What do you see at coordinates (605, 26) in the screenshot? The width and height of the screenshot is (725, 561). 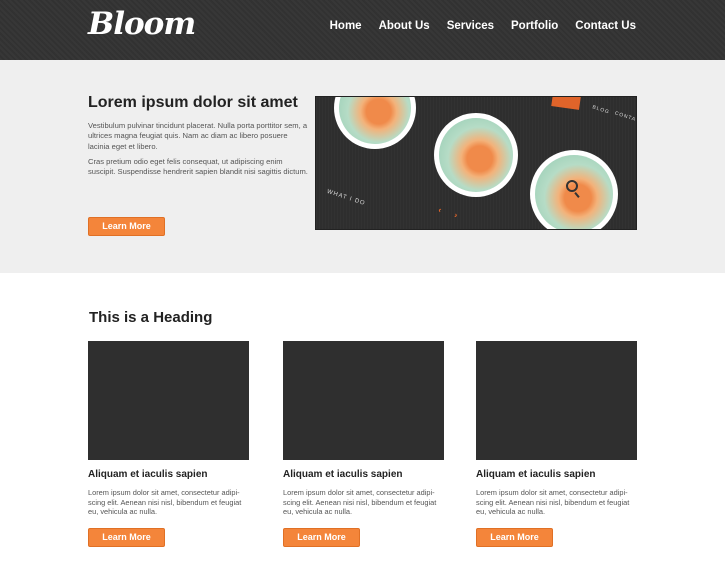 I see `nav-contact-us: Contact Us` at bounding box center [605, 26].